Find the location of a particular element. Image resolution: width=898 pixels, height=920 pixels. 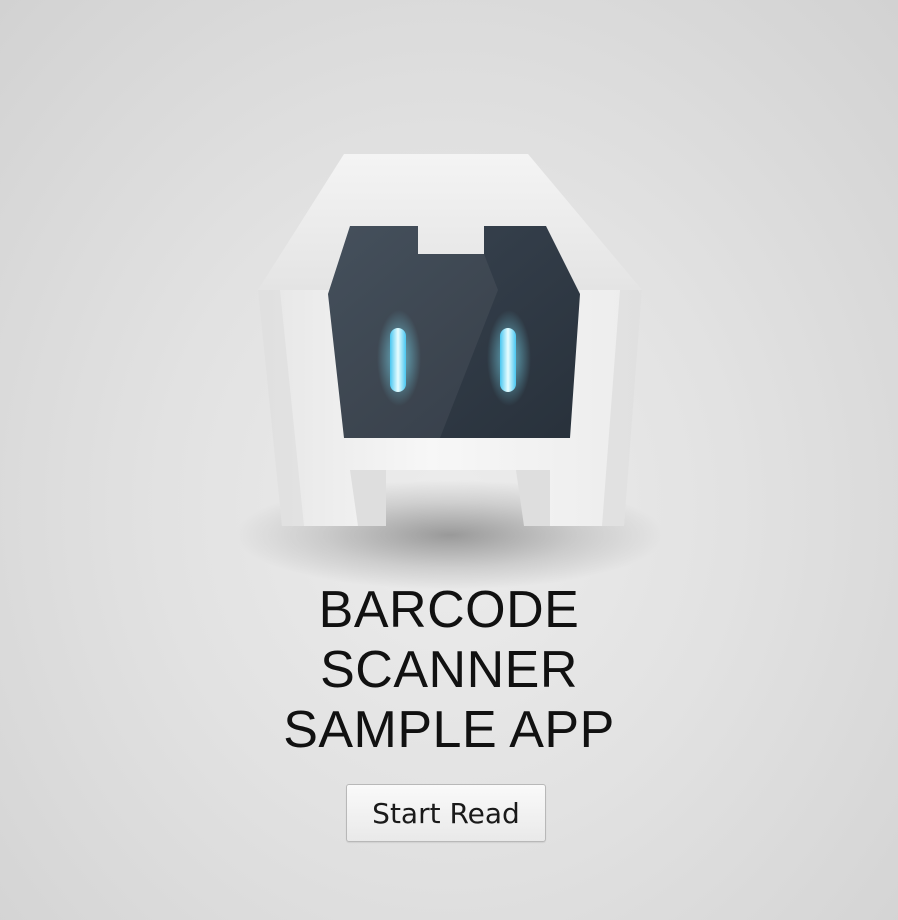

title-line-1: BARCODE is located at coordinates (449, 610).